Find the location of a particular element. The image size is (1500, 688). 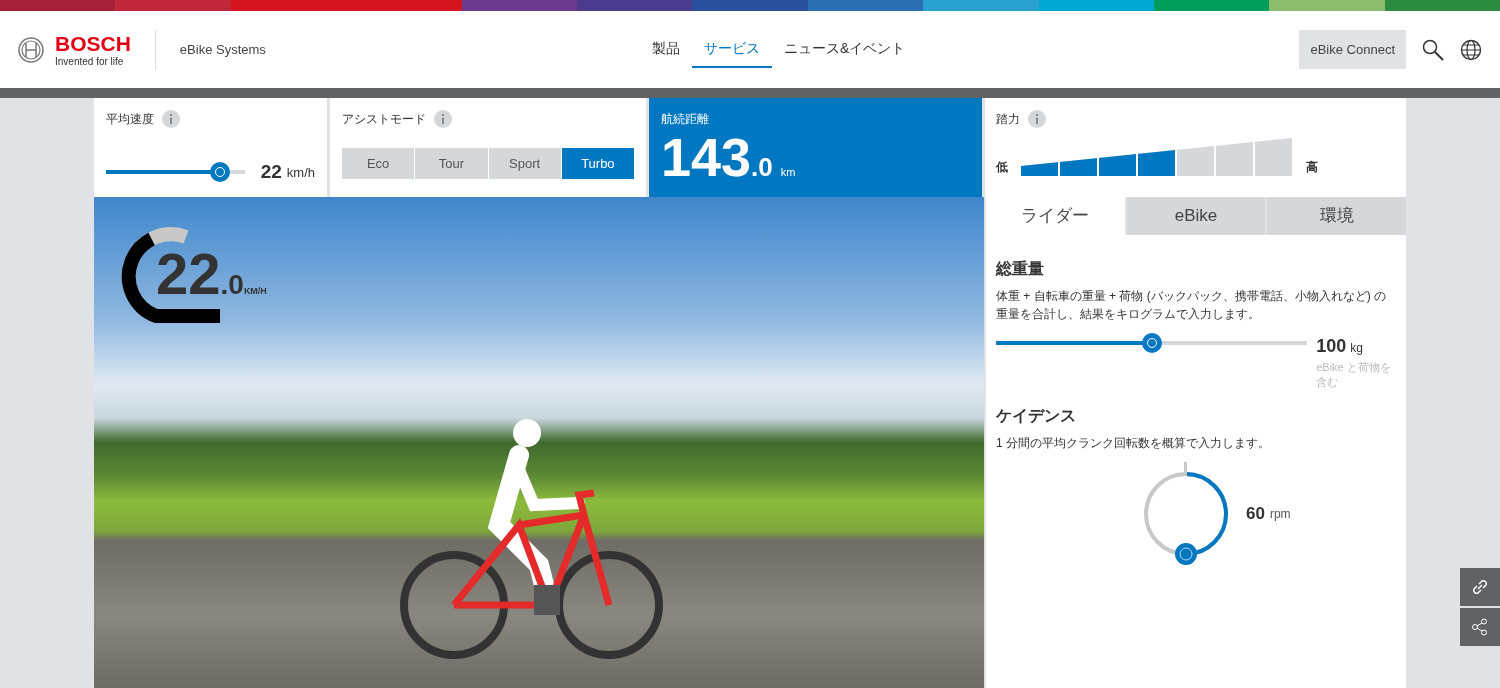

speed-unit: KM/H is located at coordinates (255, 291).